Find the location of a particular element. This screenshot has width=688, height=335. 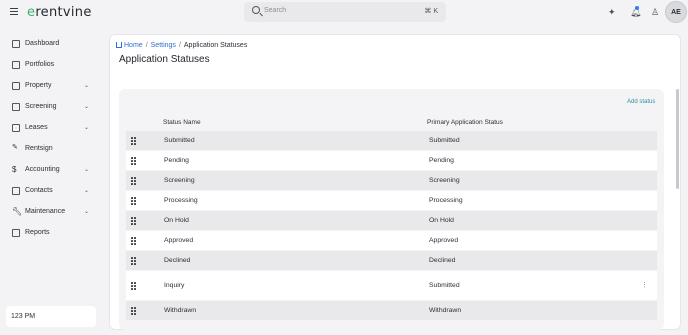

table-row: Inquiry Submitted ⋮ is located at coordinates (391, 285).